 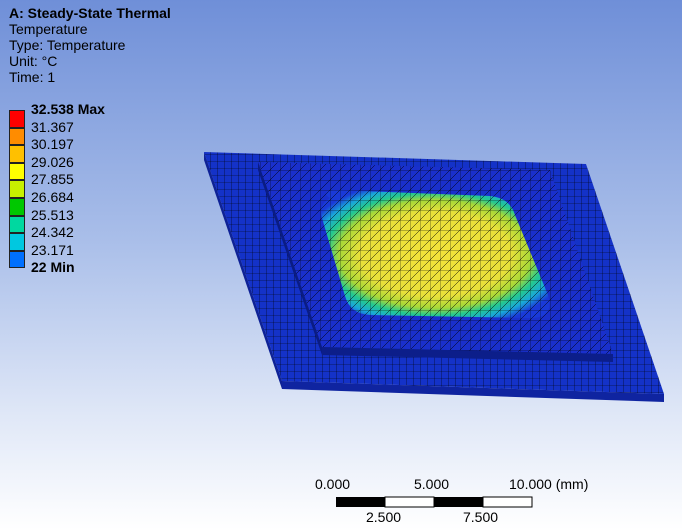 What do you see at coordinates (52, 126) in the screenshot?
I see `legend-value: 31.367` at bounding box center [52, 126].